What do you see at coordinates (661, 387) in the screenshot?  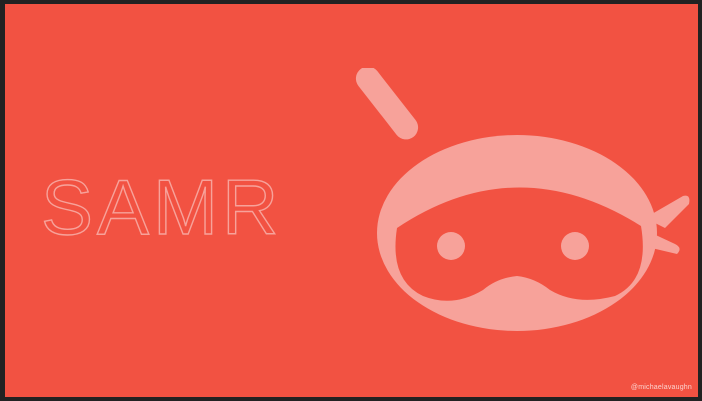 I see `author-credit: @michaelavaughn` at bounding box center [661, 387].